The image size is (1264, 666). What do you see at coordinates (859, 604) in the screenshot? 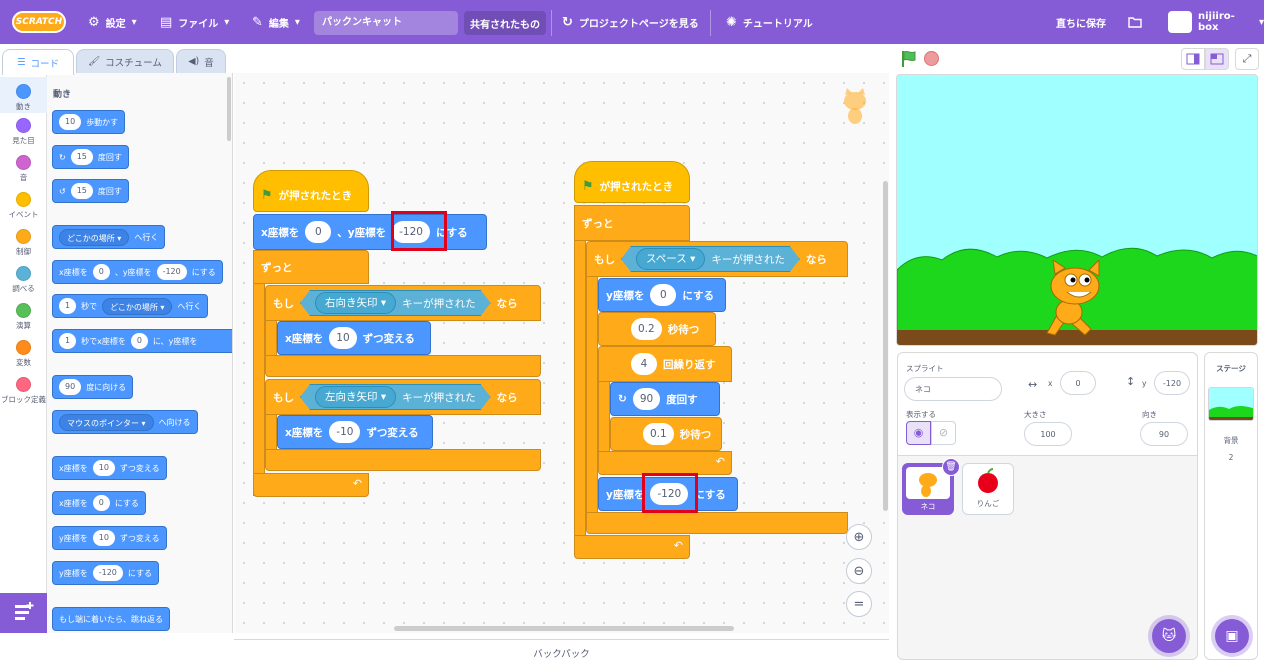
I see `zoom-reset-button: =` at bounding box center [859, 604].